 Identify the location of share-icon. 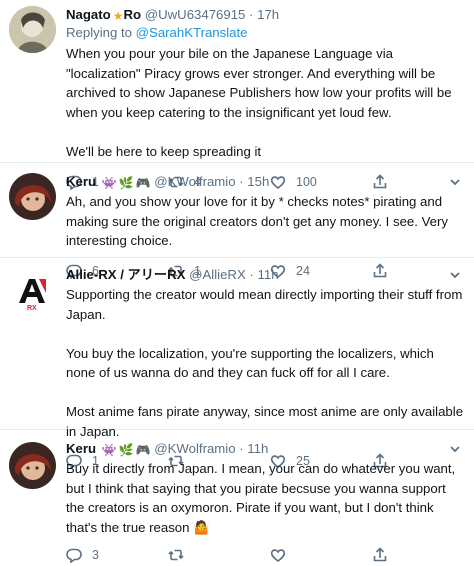
(380, 554).